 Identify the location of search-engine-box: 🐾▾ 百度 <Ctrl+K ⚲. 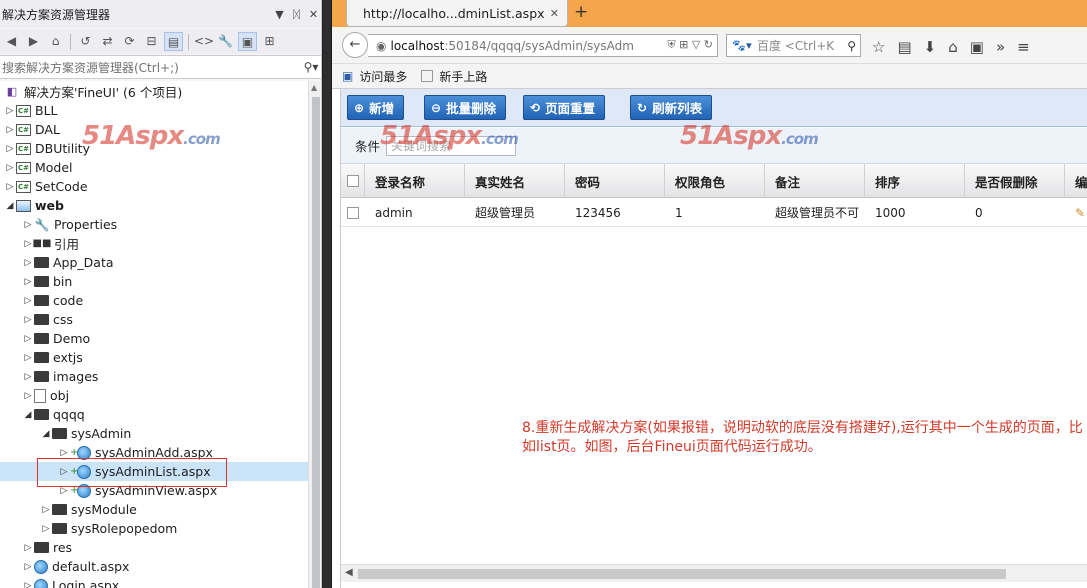
(793, 45).